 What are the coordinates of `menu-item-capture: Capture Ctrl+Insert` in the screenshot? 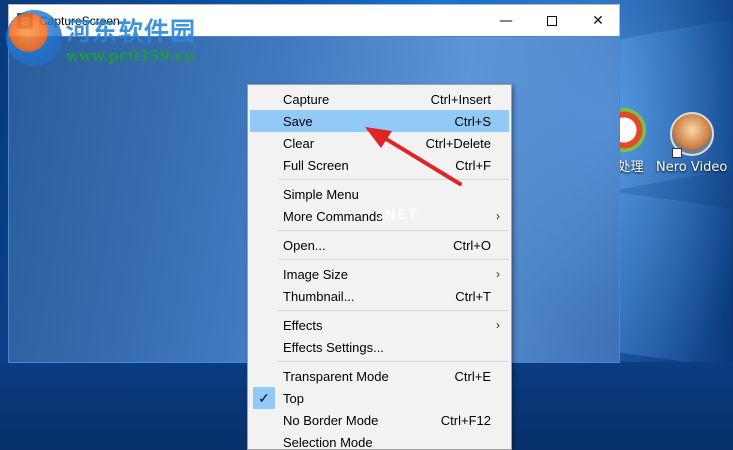 It's located at (379, 99).